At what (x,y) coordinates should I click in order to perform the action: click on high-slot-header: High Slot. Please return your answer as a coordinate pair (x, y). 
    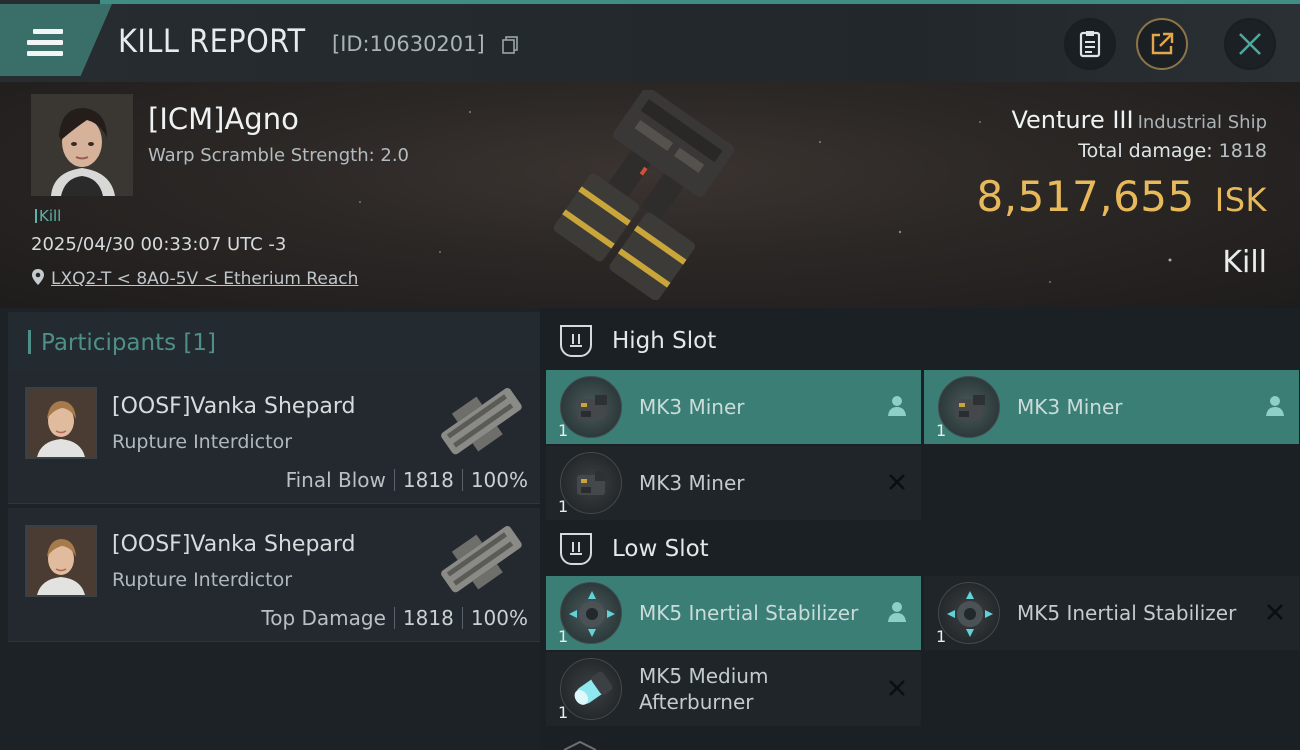
    Looking at the image, I should click on (638, 341).